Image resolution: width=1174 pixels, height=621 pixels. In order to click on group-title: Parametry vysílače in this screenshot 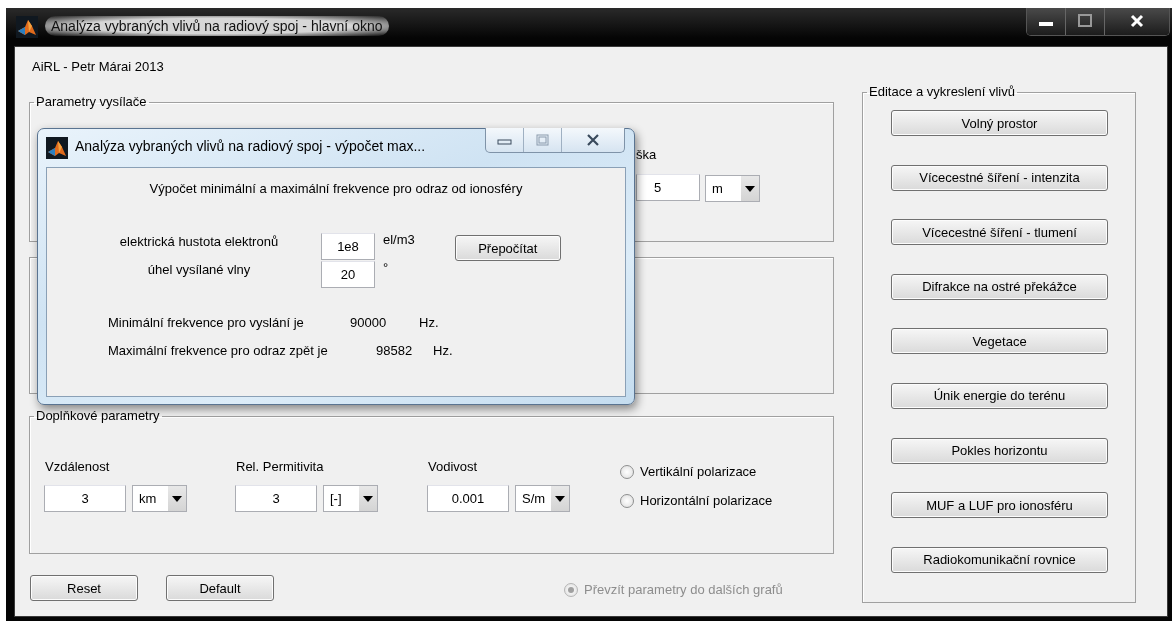, I will do `click(91, 102)`.